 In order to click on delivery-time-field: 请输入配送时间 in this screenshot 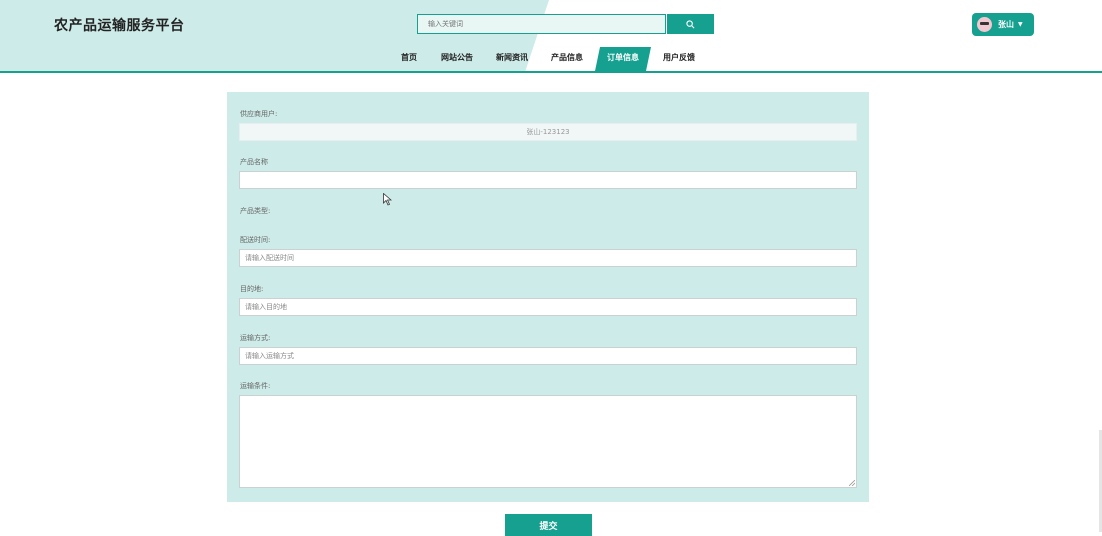, I will do `click(548, 258)`.